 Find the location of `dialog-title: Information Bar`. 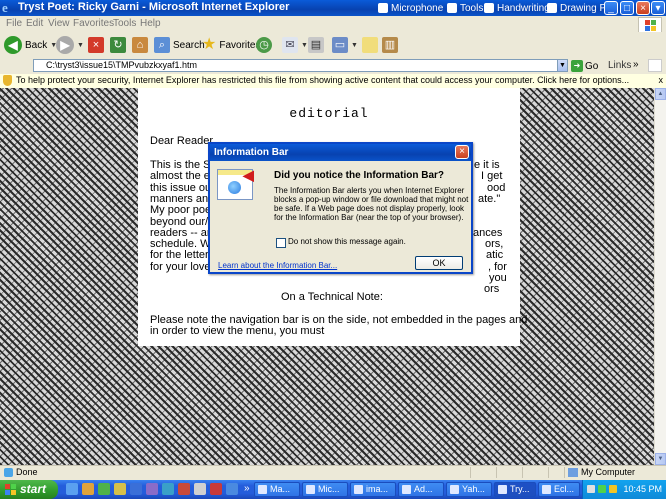

dialog-title: Information Bar is located at coordinates (340, 152).